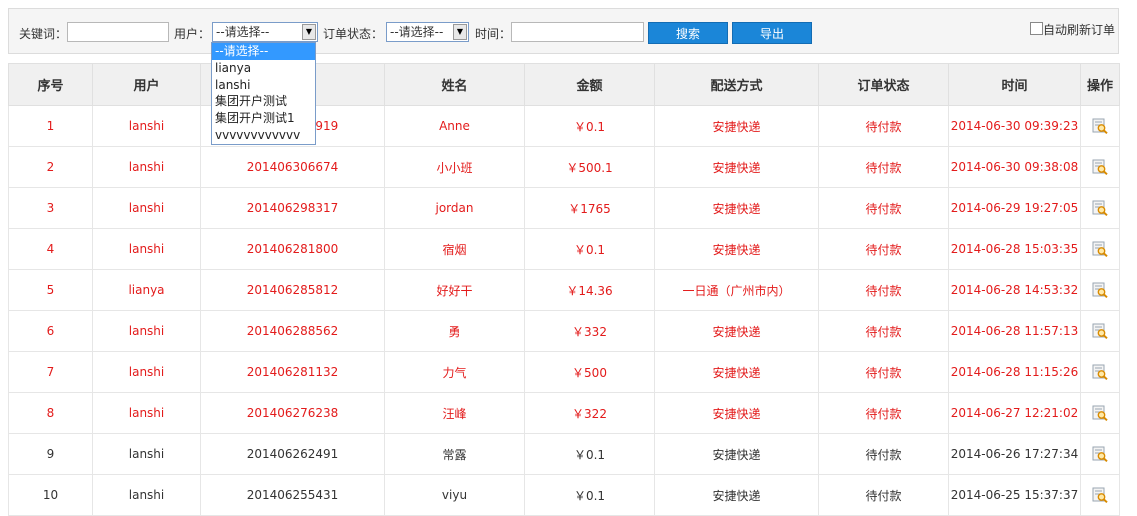 This screenshot has height=516, width=1137. Describe the element at coordinates (1014, 331) in the screenshot. I see `cell-time: 2014-06-28 11:57:13` at that location.